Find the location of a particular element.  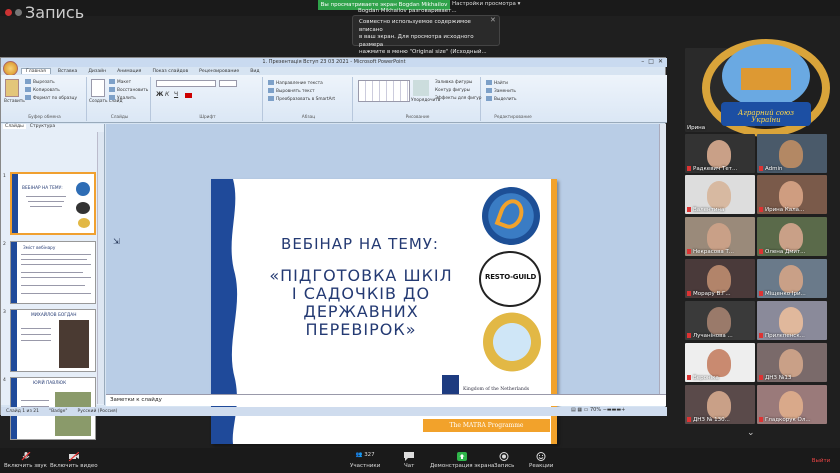

paste-button: Вставить is located at coordinates (14, 101).